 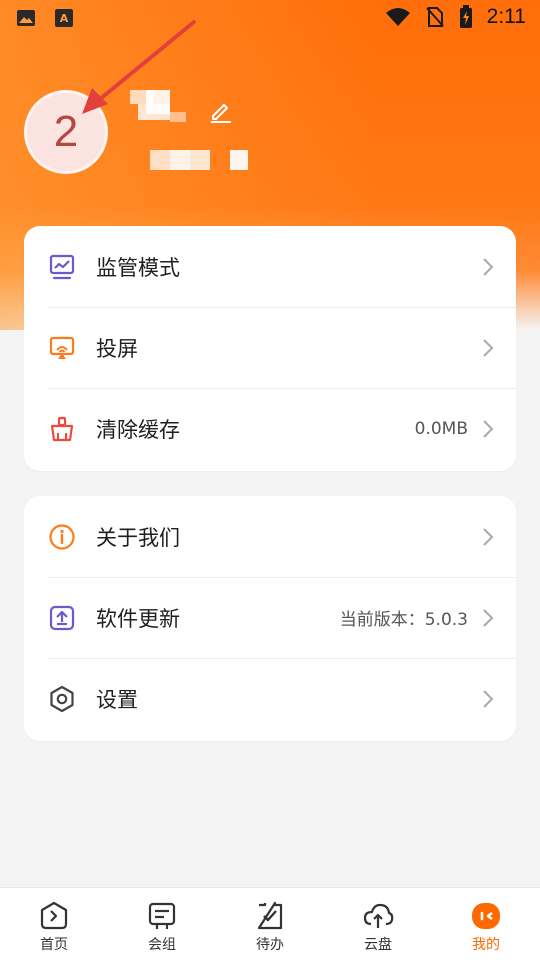 I want to click on tab-mine: 我的, so click(x=486, y=924).